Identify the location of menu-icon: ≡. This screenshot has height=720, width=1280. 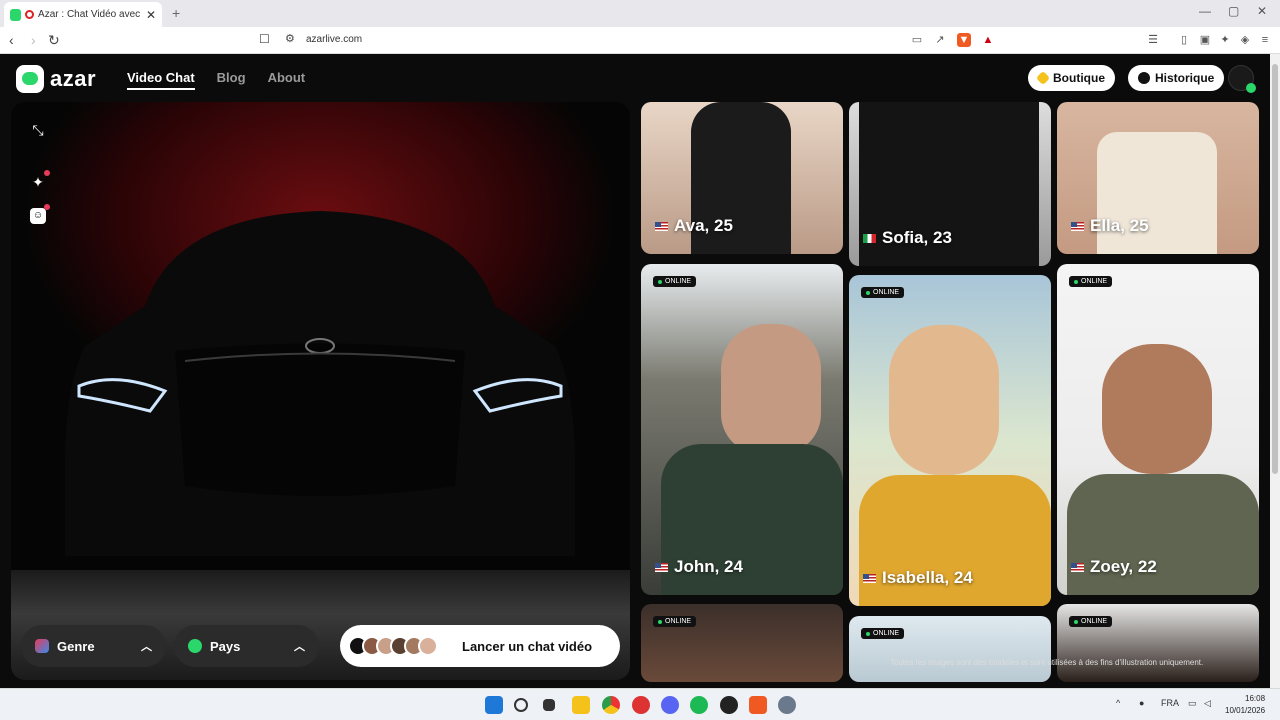
(1265, 40).